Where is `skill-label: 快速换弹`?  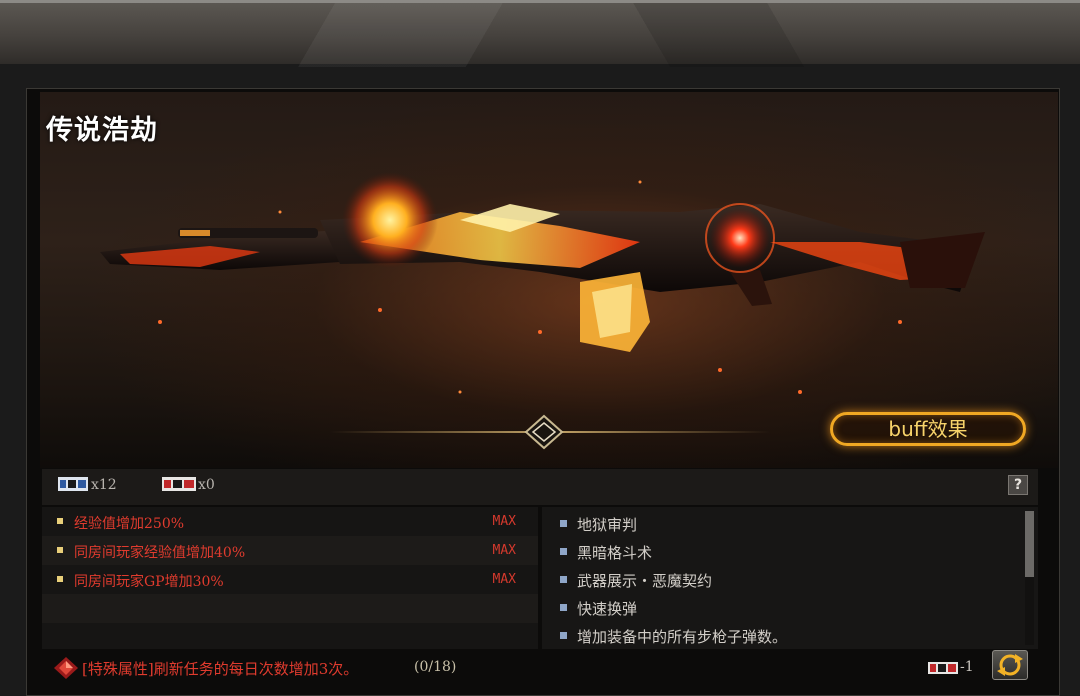
skill-label: 快速换弹 is located at coordinates (607, 609).